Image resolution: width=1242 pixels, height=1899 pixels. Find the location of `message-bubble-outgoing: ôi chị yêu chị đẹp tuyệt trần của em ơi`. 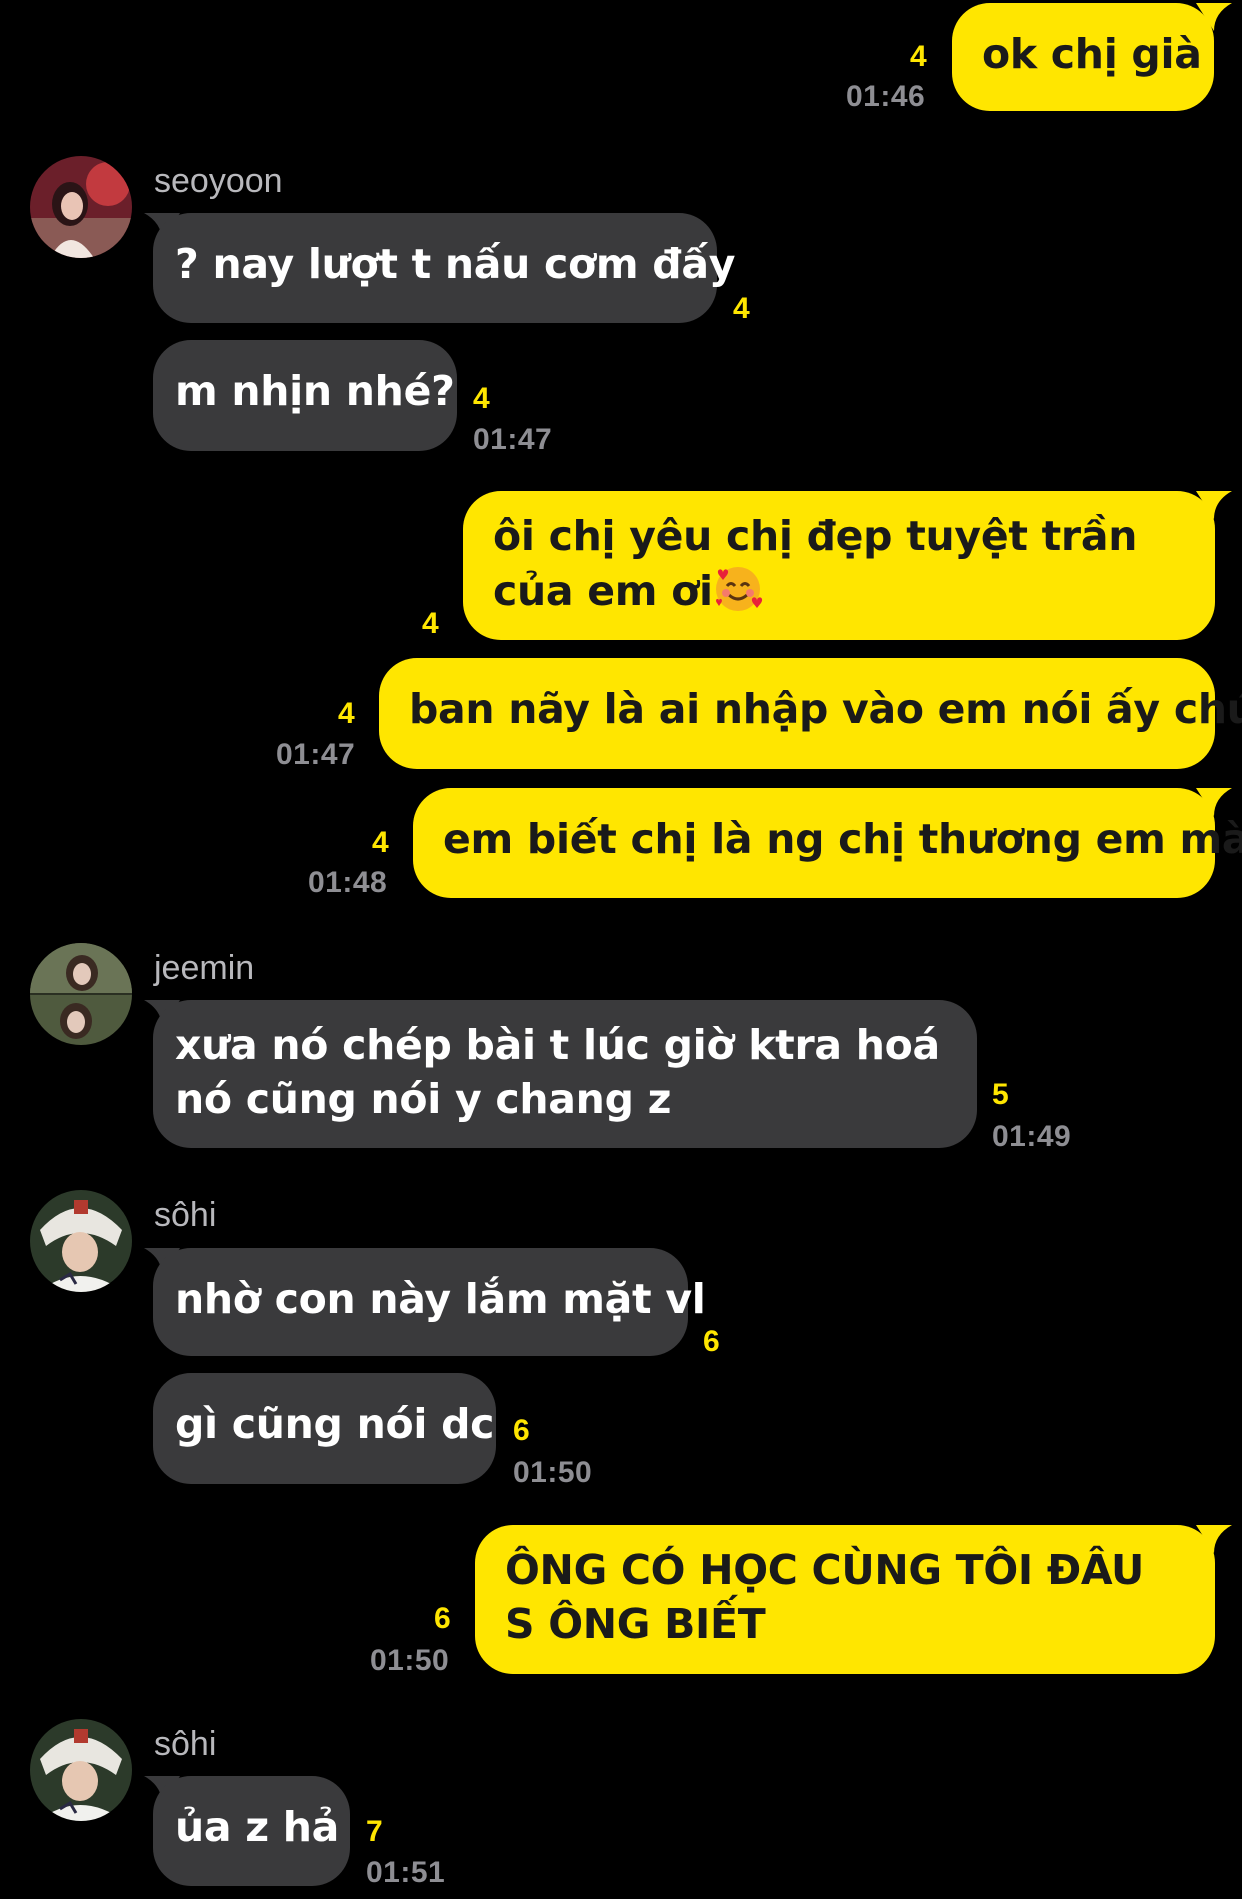

message-bubble-outgoing: ôi chị yêu chị đẹp tuyệt trần của em ơi is located at coordinates (839, 565).